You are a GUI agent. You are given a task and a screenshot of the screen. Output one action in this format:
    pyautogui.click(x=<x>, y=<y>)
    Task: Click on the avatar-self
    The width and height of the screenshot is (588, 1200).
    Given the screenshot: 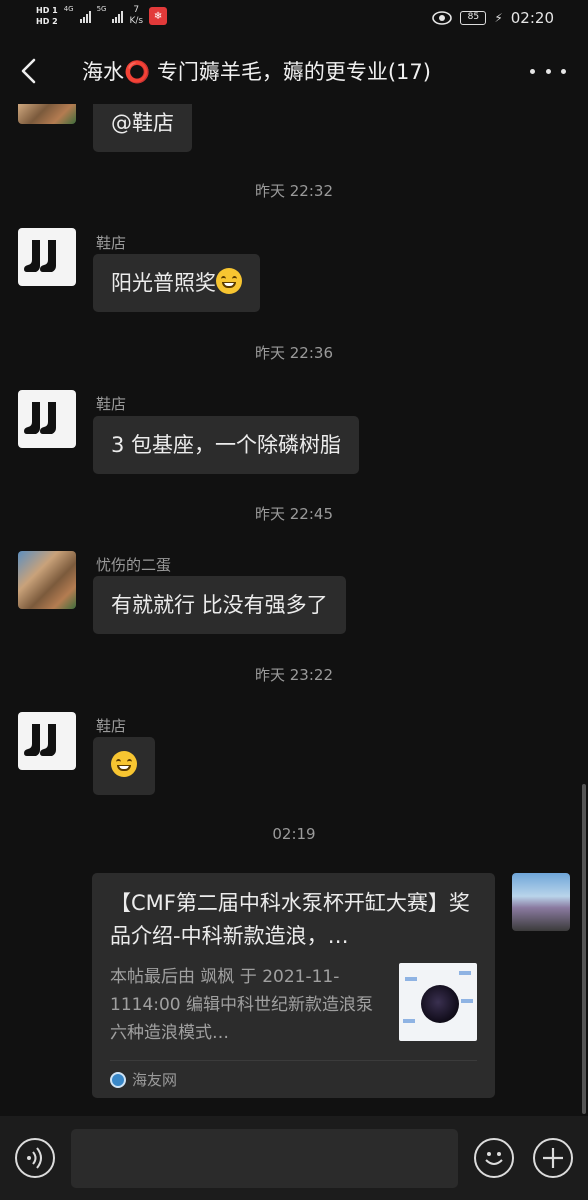 What is the action you would take?
    pyautogui.click(x=541, y=902)
    